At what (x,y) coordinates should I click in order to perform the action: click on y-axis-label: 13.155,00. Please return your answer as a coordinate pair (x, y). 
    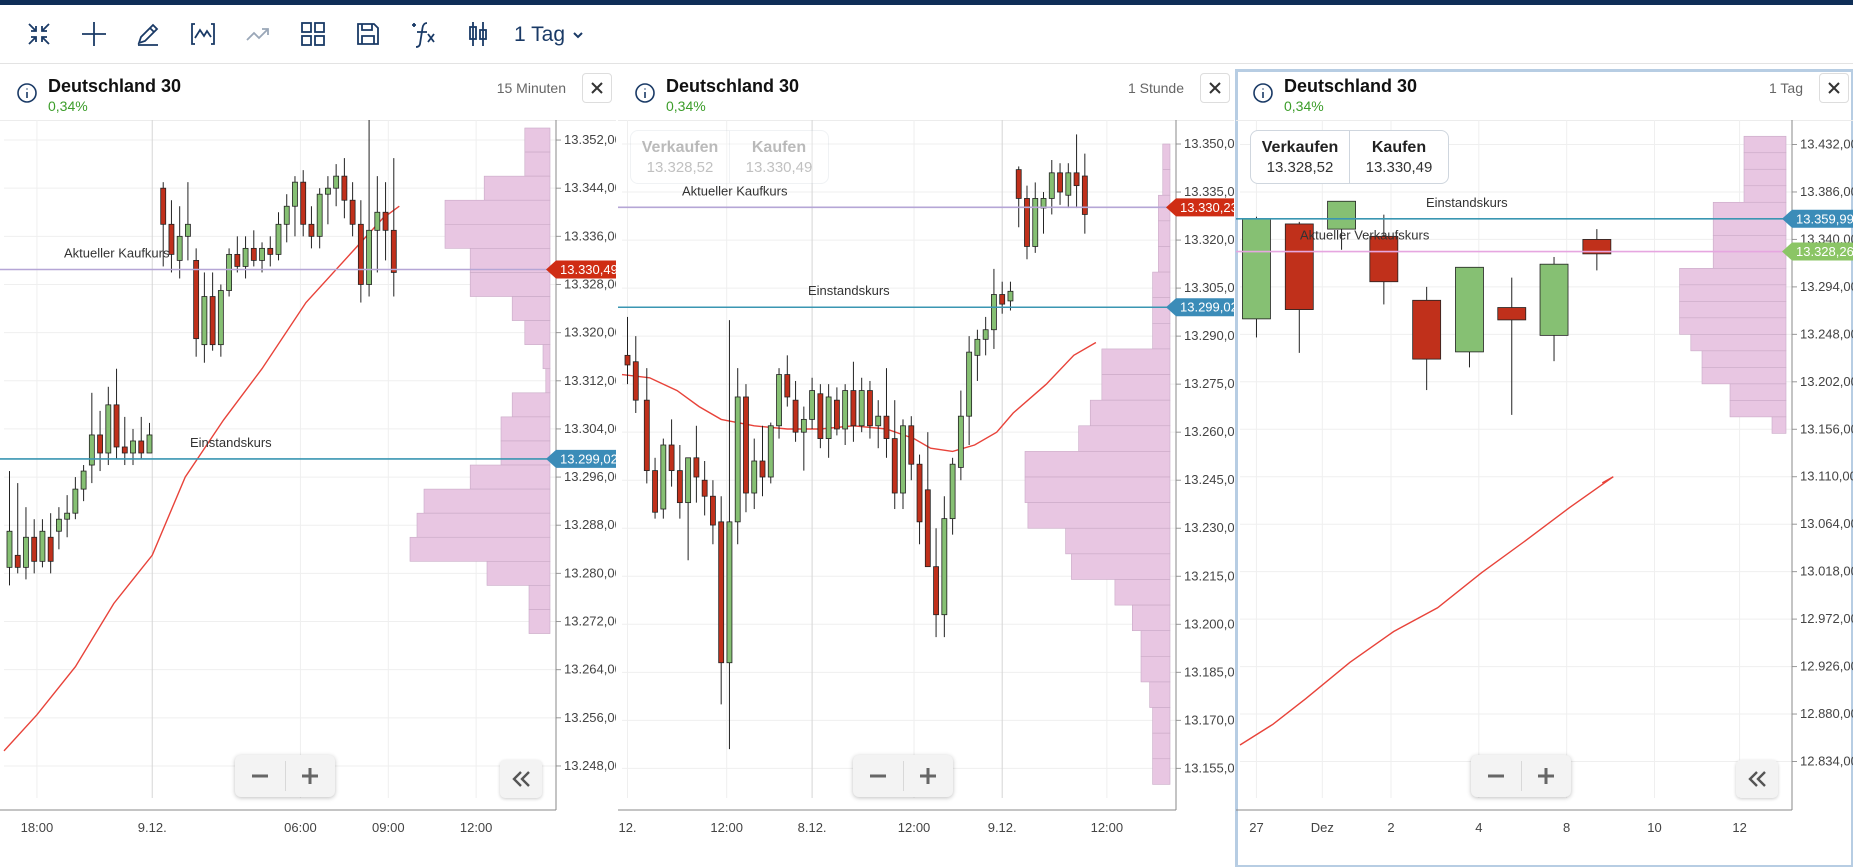
    Looking at the image, I should click on (1209, 767).